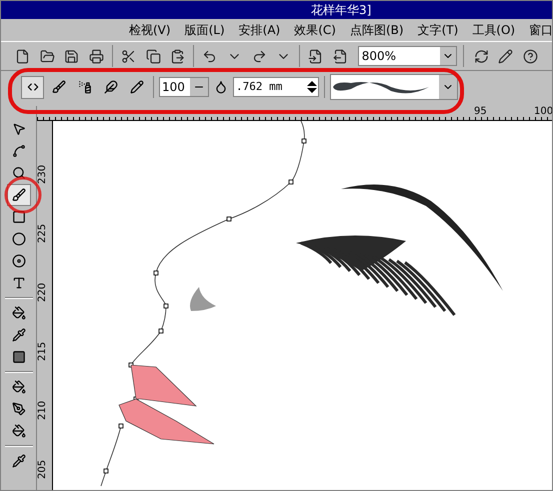 This screenshot has height=491, width=553. What do you see at coordinates (32, 87) in the screenshot?
I see `mode-button` at bounding box center [32, 87].